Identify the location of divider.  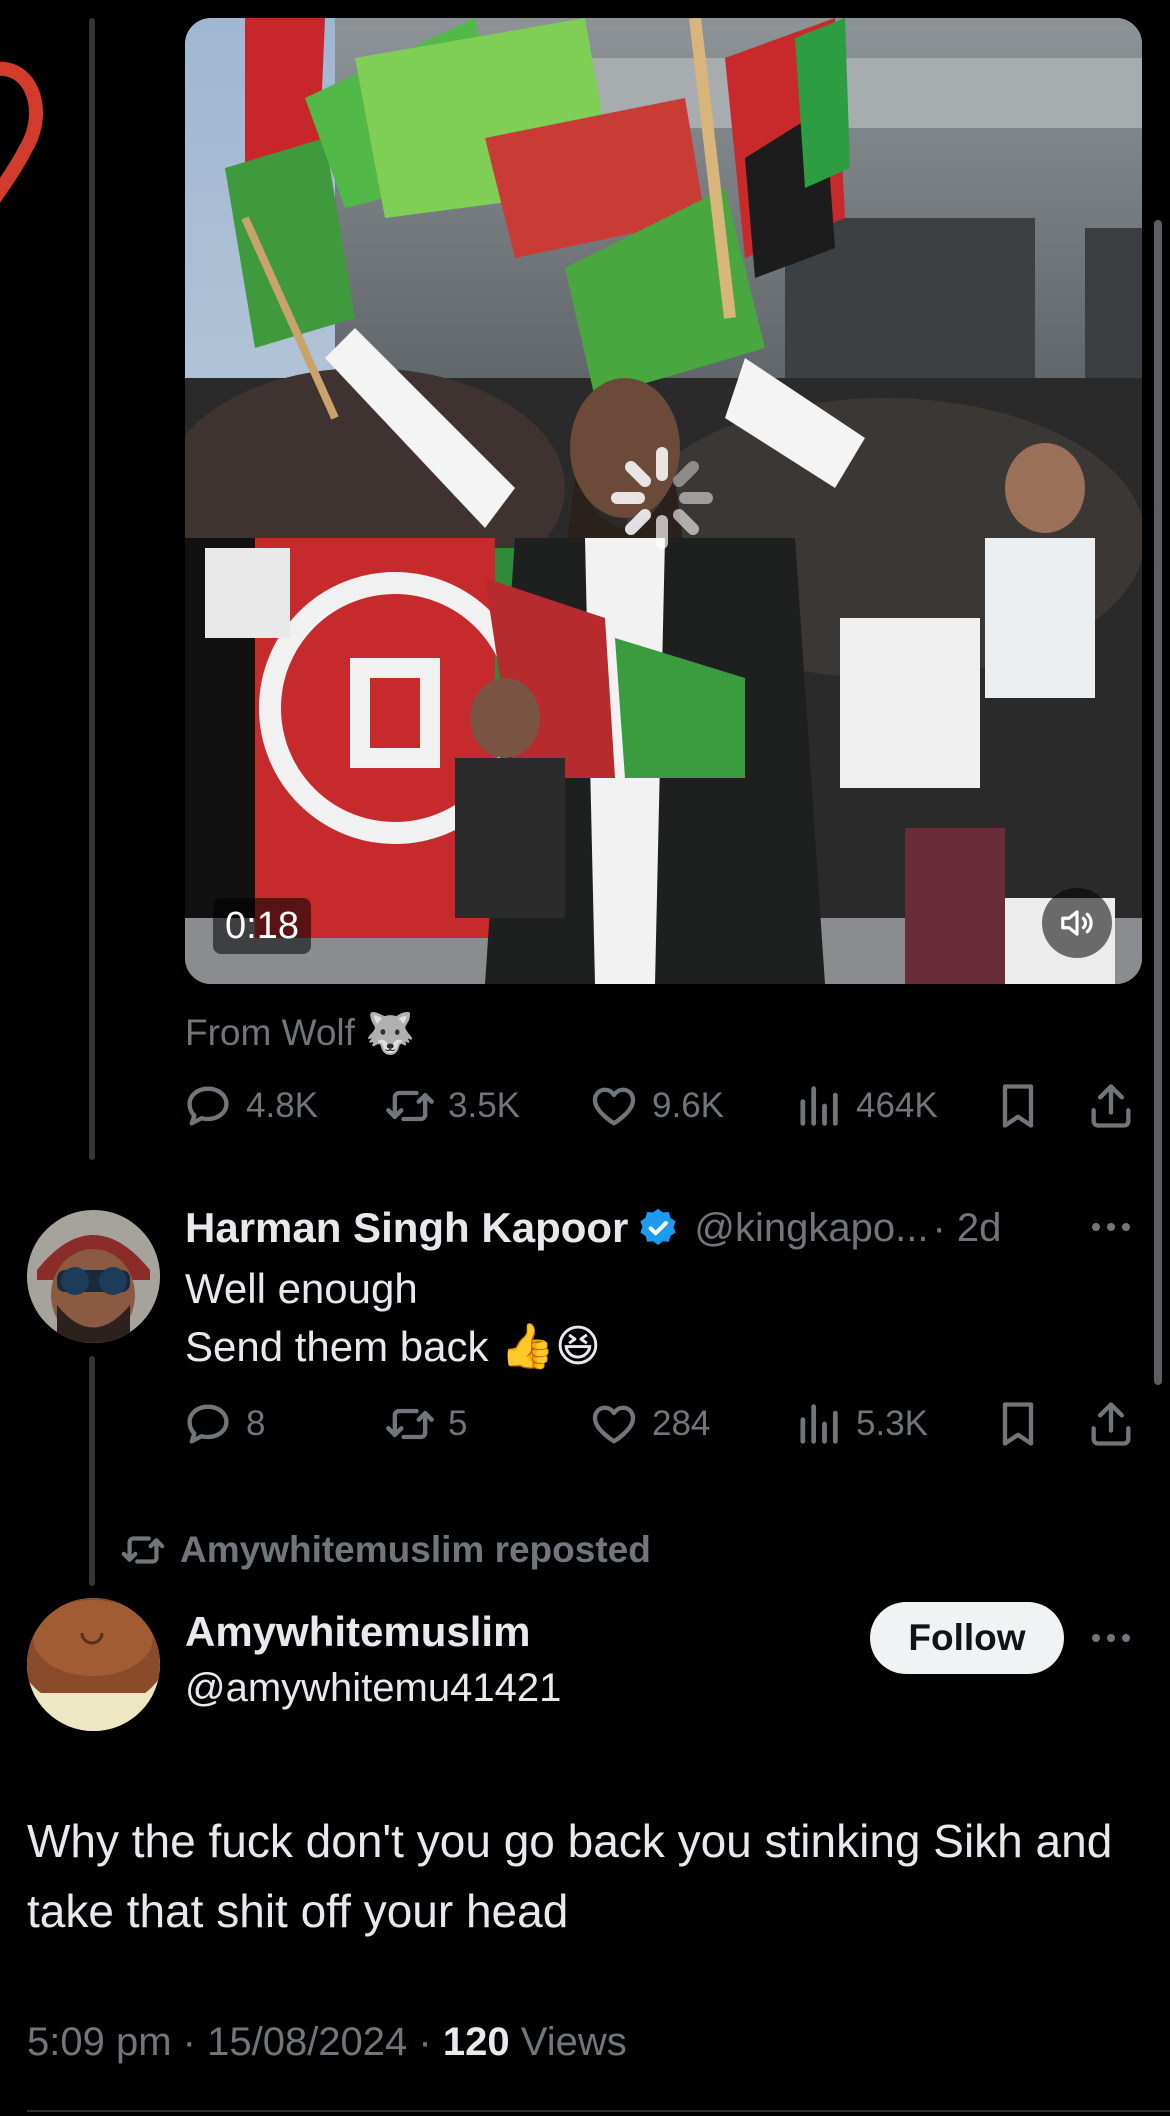
(598, 2111).